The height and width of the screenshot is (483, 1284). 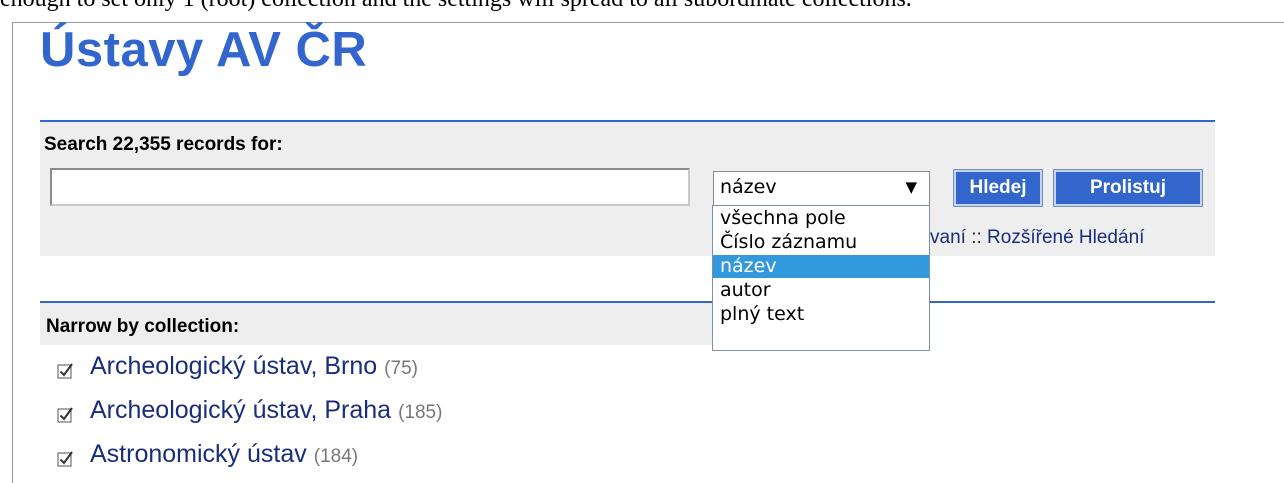 What do you see at coordinates (163, 144) in the screenshot?
I see `search-heading: Search 22,355 records for:` at bounding box center [163, 144].